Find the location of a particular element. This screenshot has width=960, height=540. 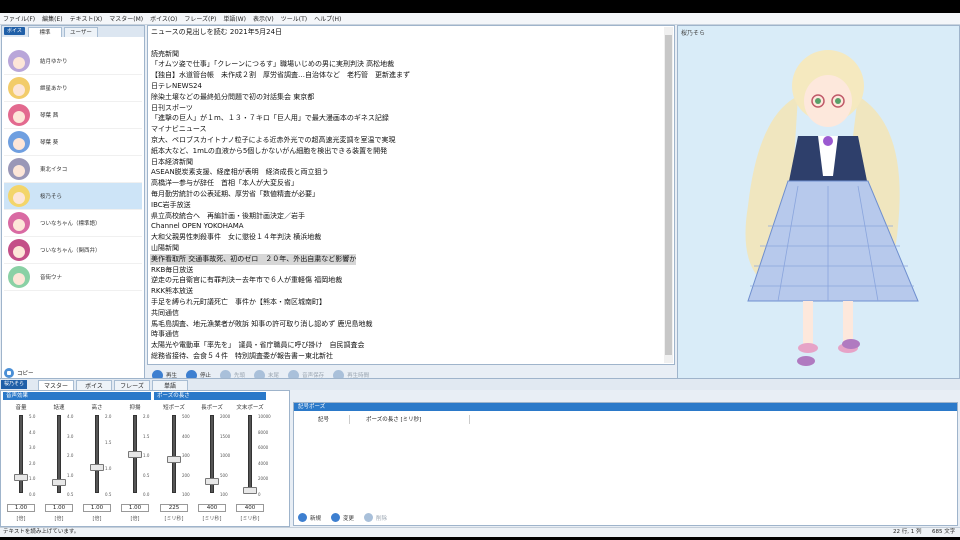

text-line: 毎月勤労統計の公表延期、厚労省「数値精査が必要」 is located at coordinates (407, 194).